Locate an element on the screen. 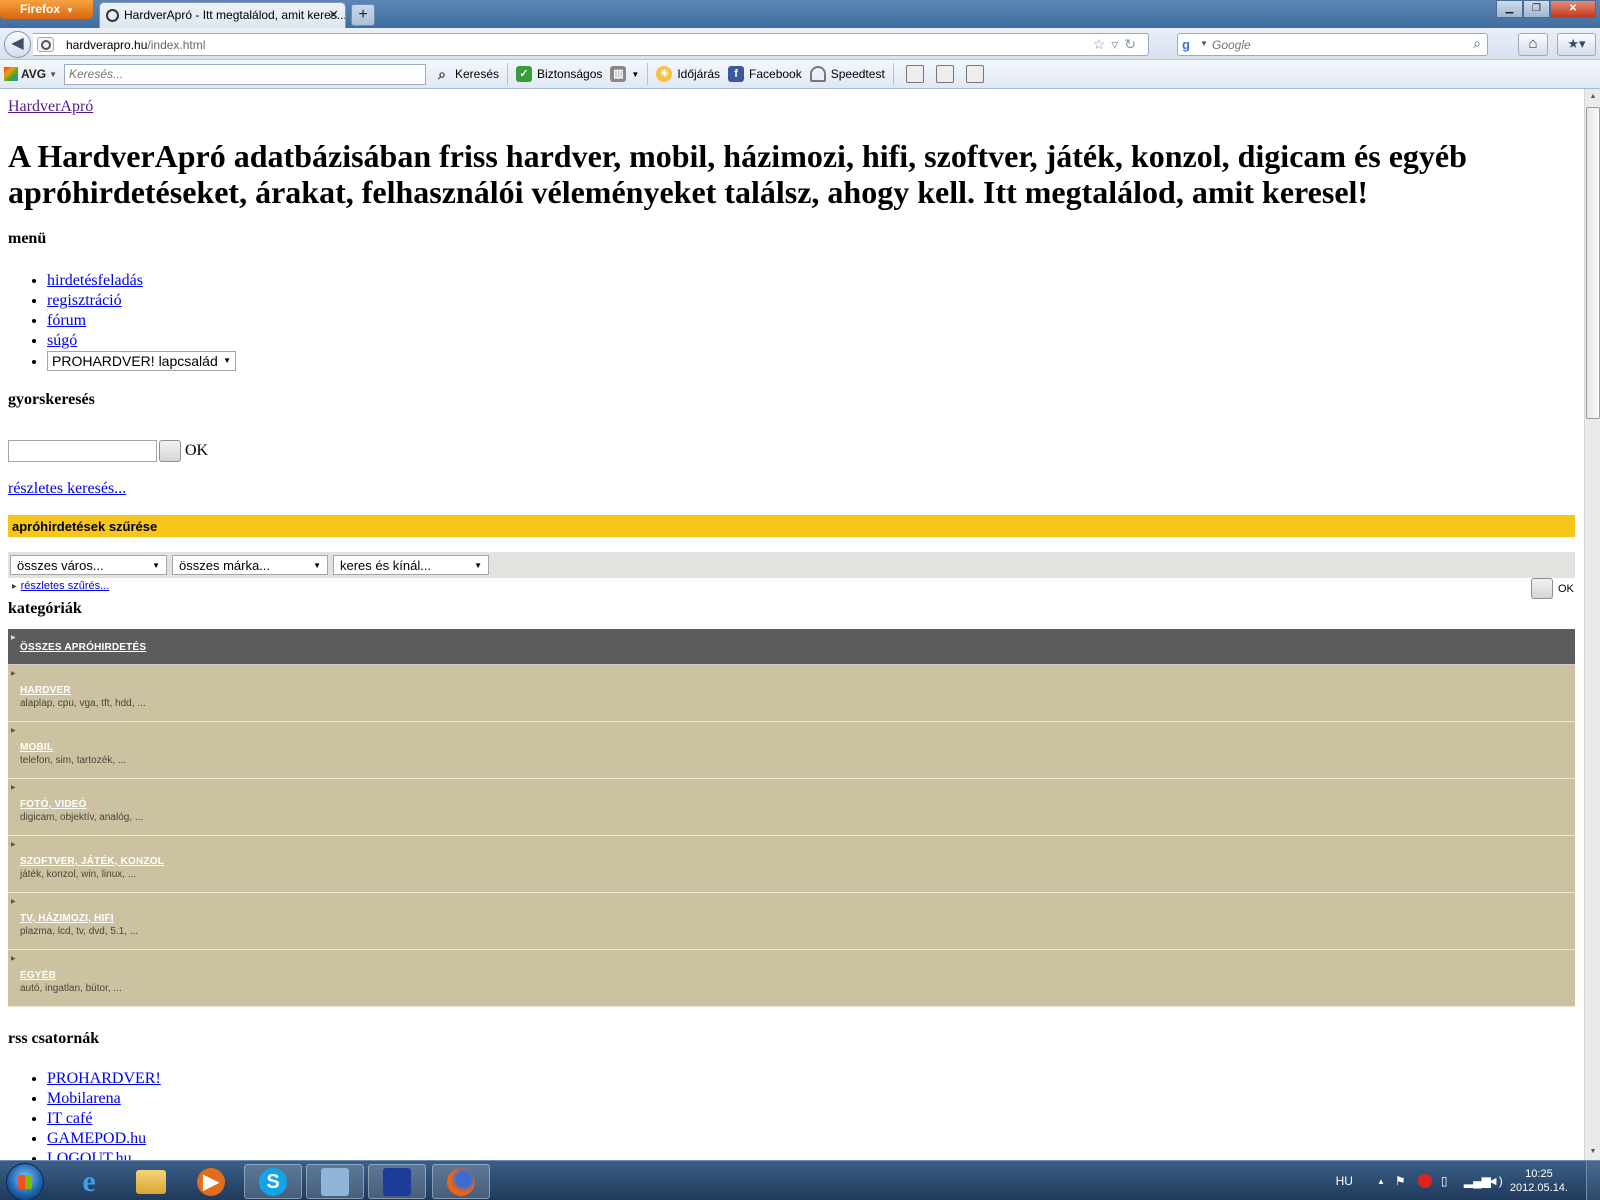 Image resolution: width=1600 pixels, height=1200 pixels. menu-link-forum: fórum is located at coordinates (66, 320).